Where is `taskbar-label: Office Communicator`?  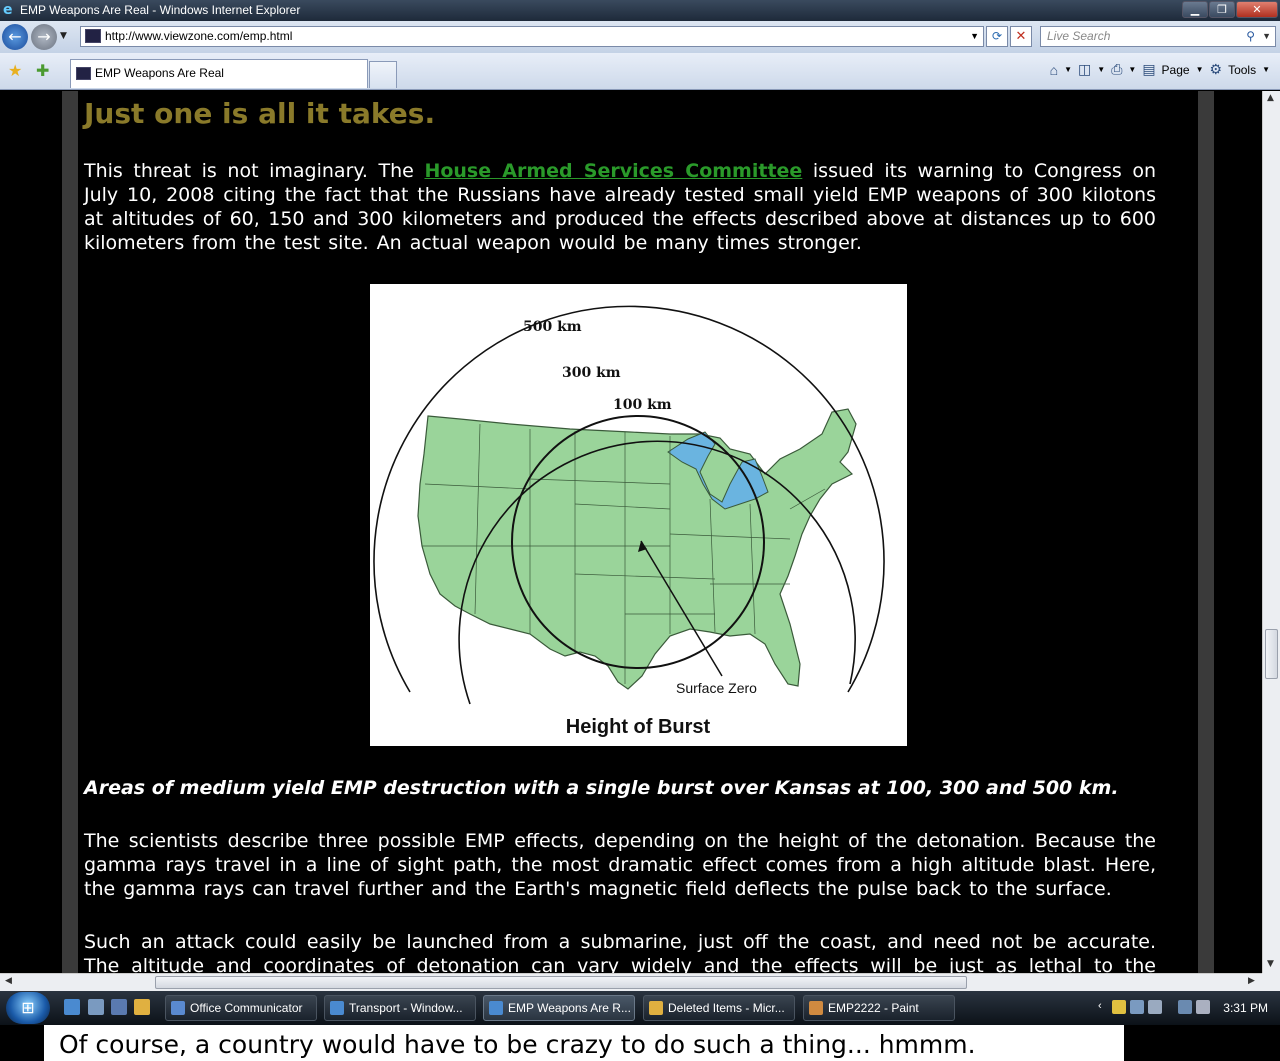 taskbar-label: Office Communicator is located at coordinates (246, 1008).